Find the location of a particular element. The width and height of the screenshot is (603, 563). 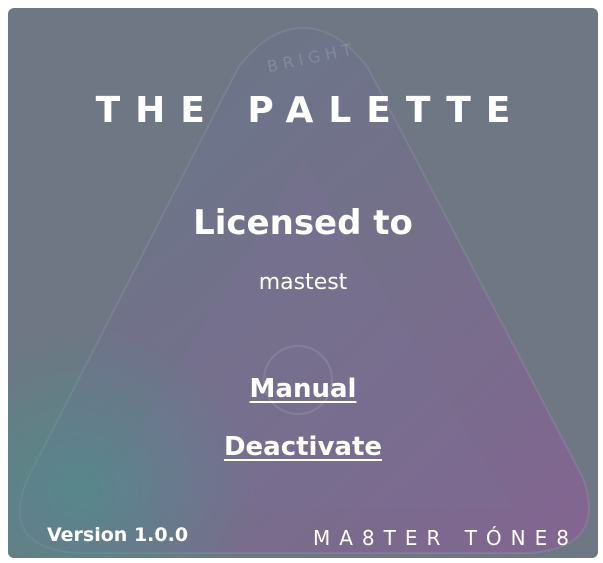

licensee-name: mastest is located at coordinates (303, 282).